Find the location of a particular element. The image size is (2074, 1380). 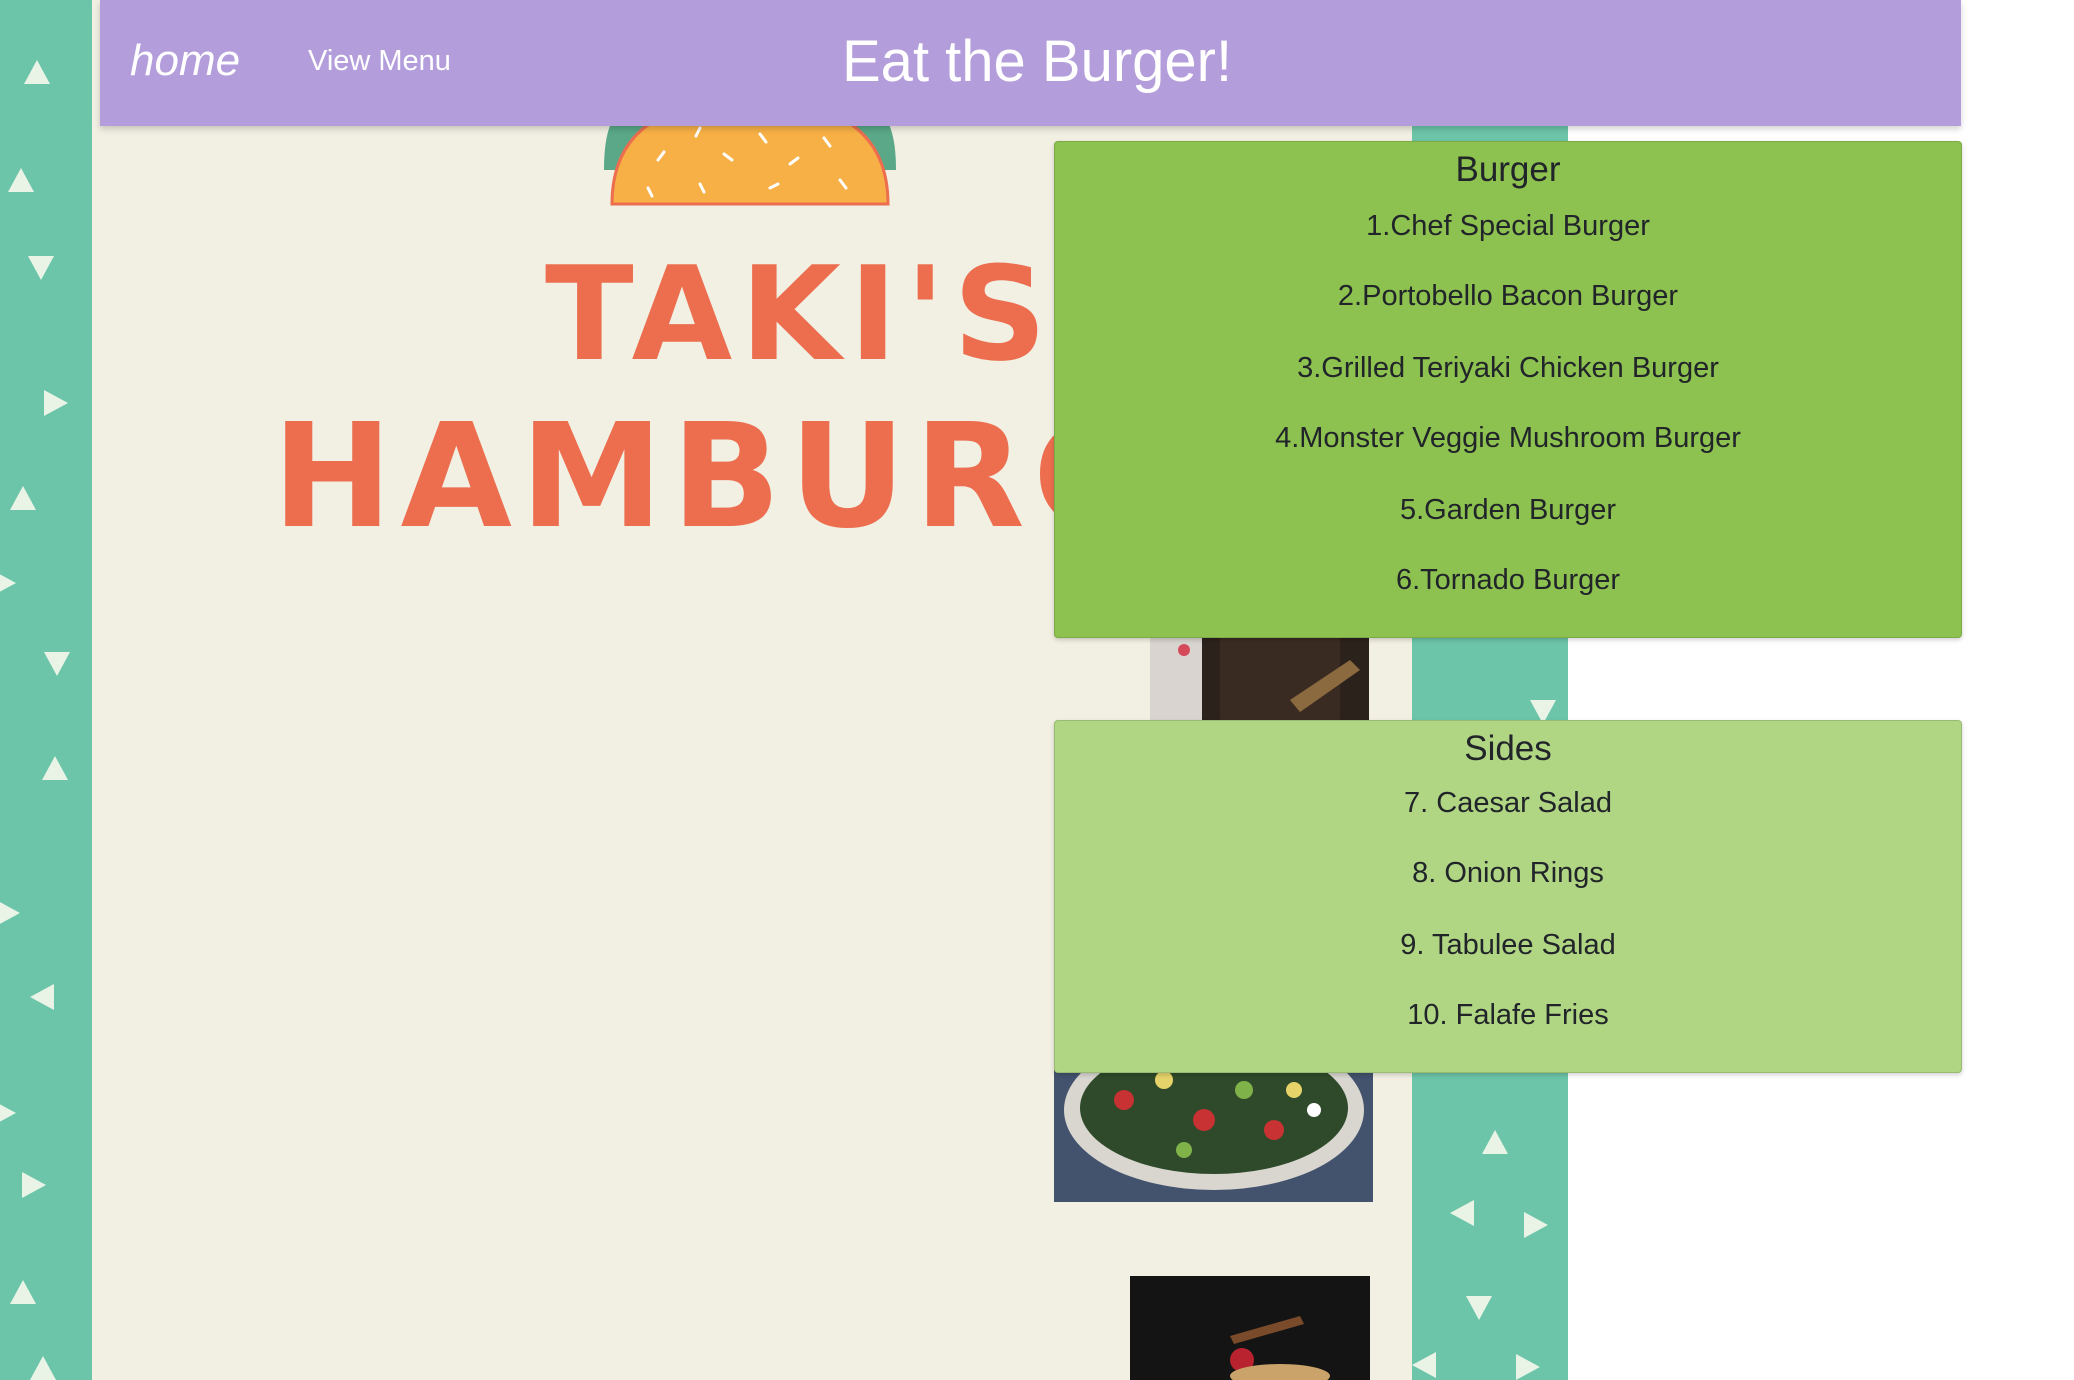

home-link: home is located at coordinates (185, 61).